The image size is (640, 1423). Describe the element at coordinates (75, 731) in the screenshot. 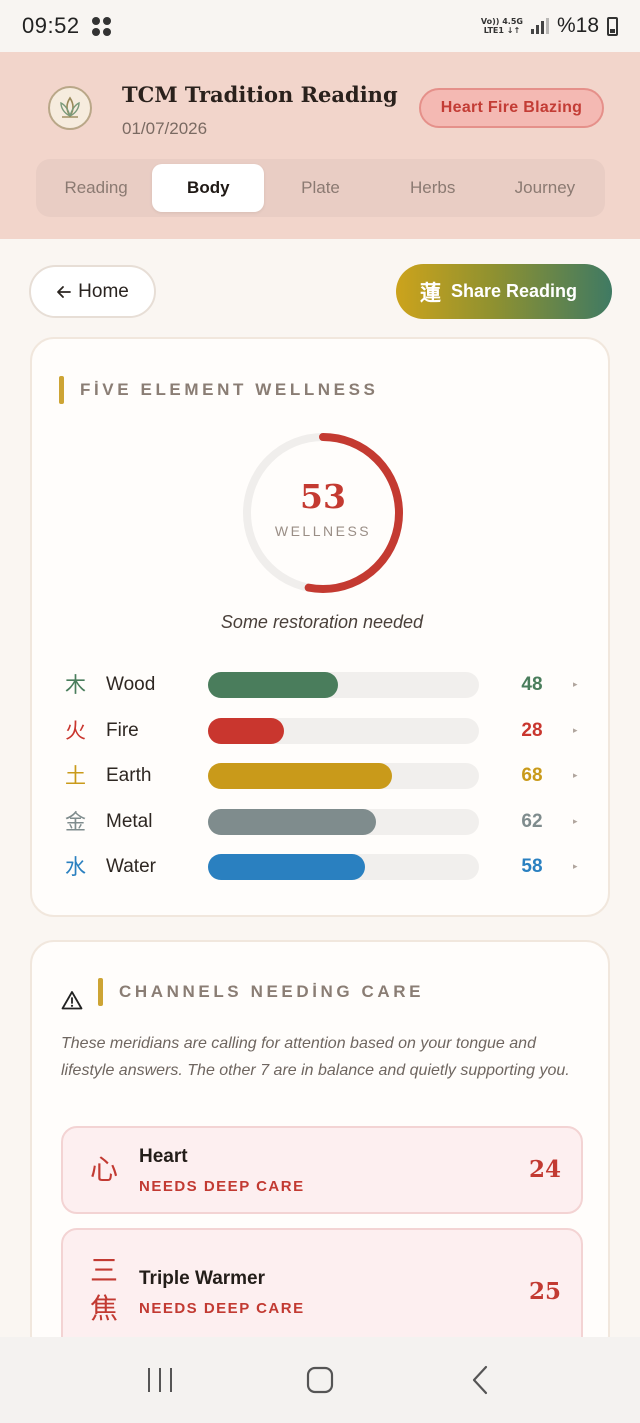

I see `fire-char-icon: 火` at that location.